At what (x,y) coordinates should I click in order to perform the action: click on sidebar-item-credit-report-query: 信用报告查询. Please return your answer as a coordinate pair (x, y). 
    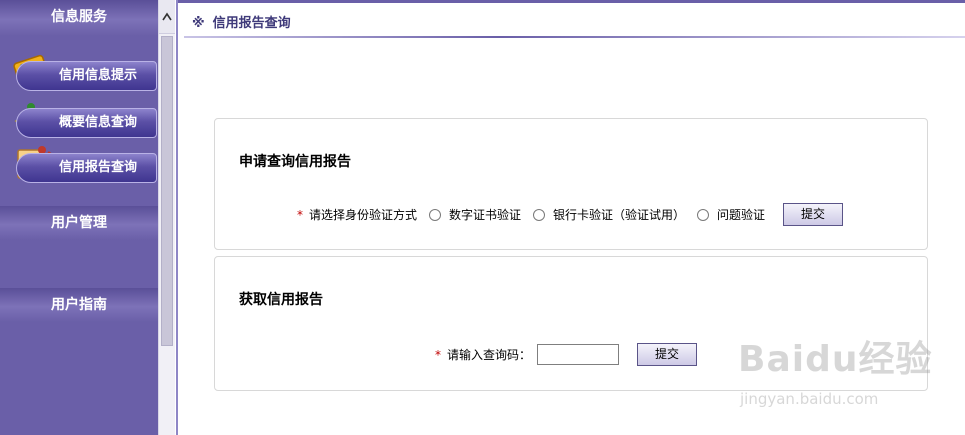
    Looking at the image, I should click on (86, 168).